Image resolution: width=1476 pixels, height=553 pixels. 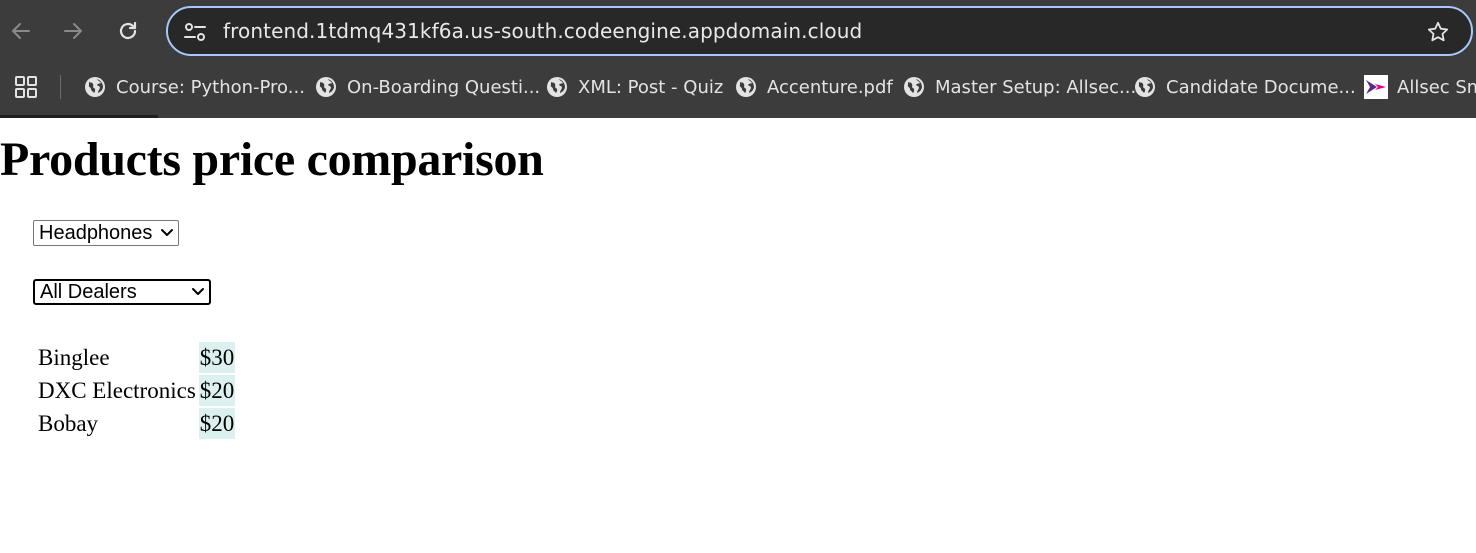 I want to click on bookmark-item: XML: Post - Quiz, so click(x=634, y=87).